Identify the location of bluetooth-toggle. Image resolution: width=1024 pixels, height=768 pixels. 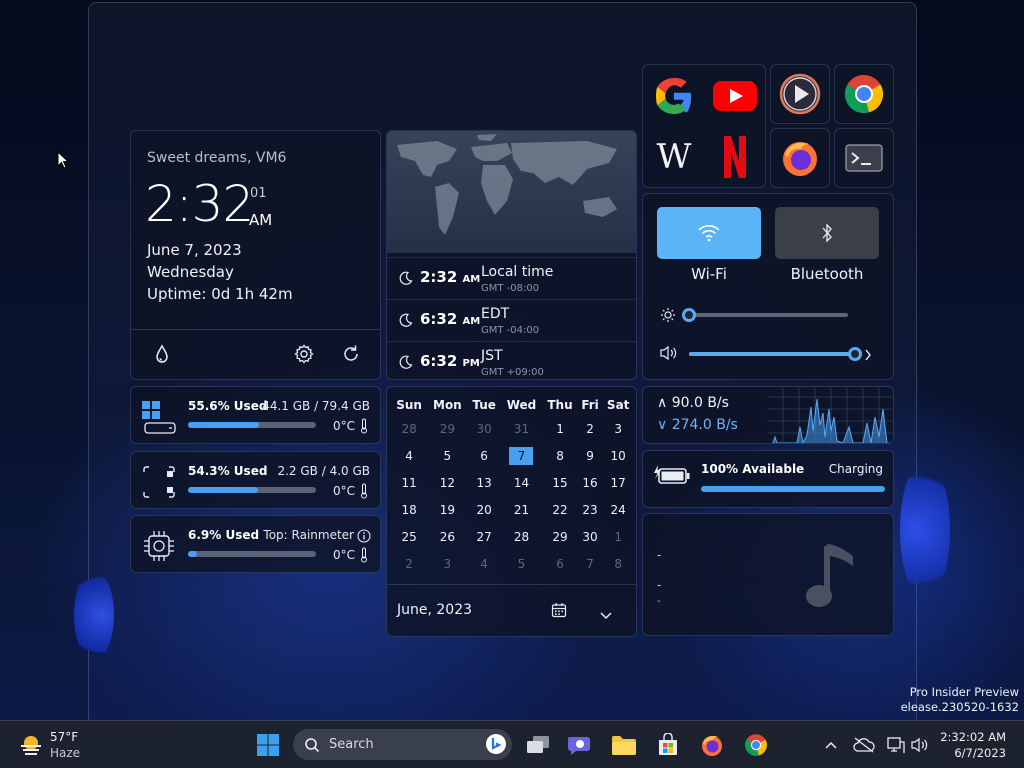
(827, 233).